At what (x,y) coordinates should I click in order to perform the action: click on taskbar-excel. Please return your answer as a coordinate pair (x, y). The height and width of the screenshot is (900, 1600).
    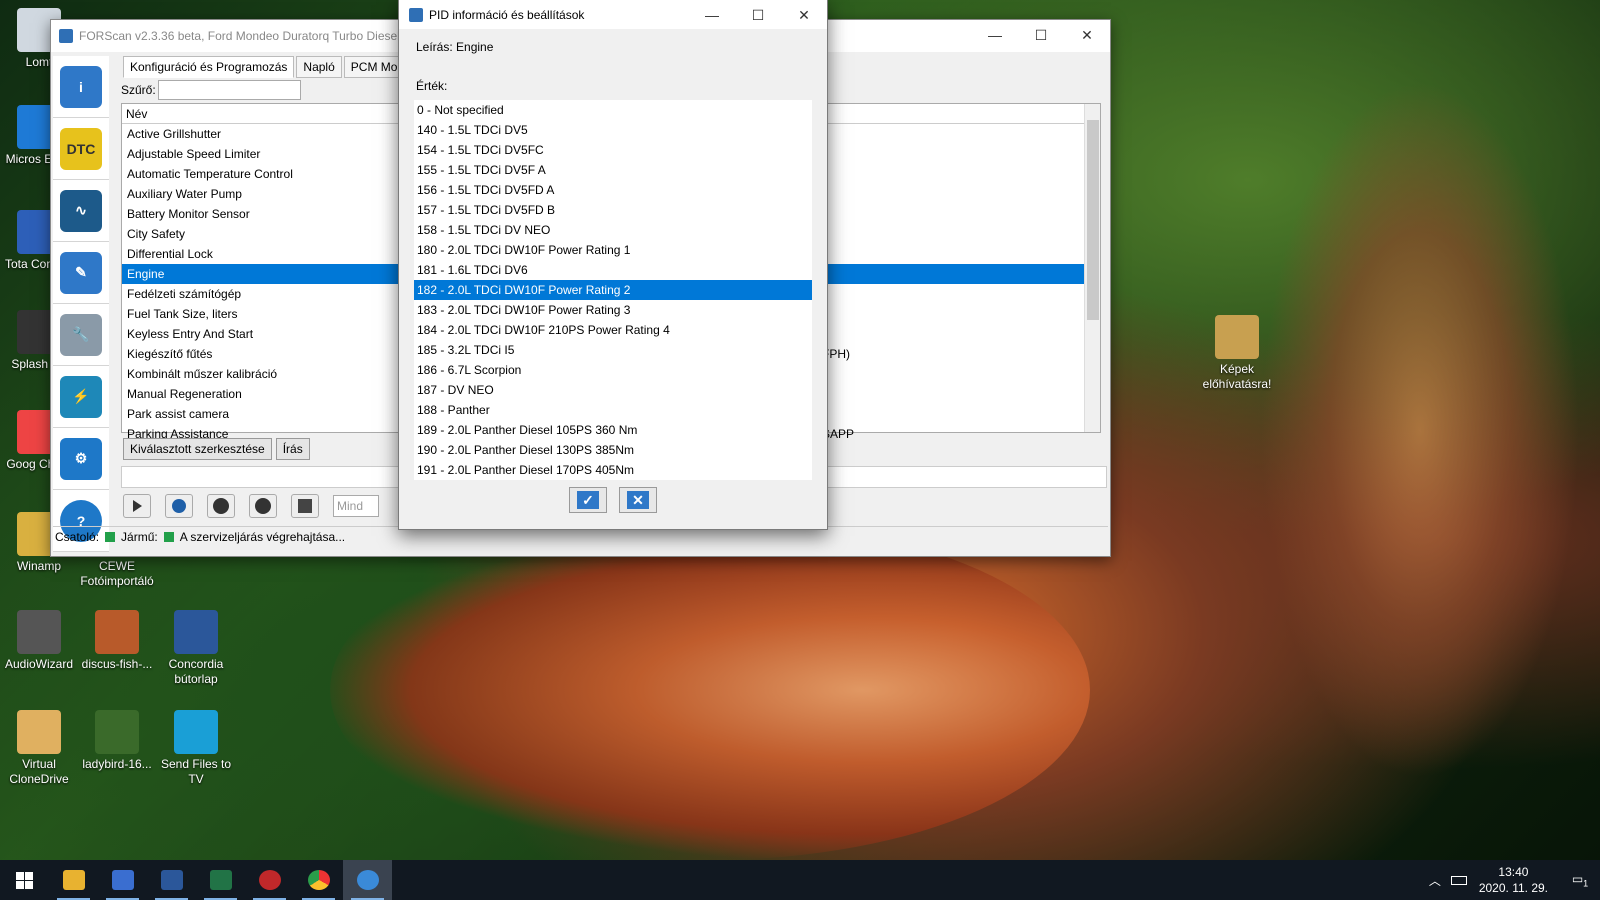
    Looking at the image, I should click on (220, 880).